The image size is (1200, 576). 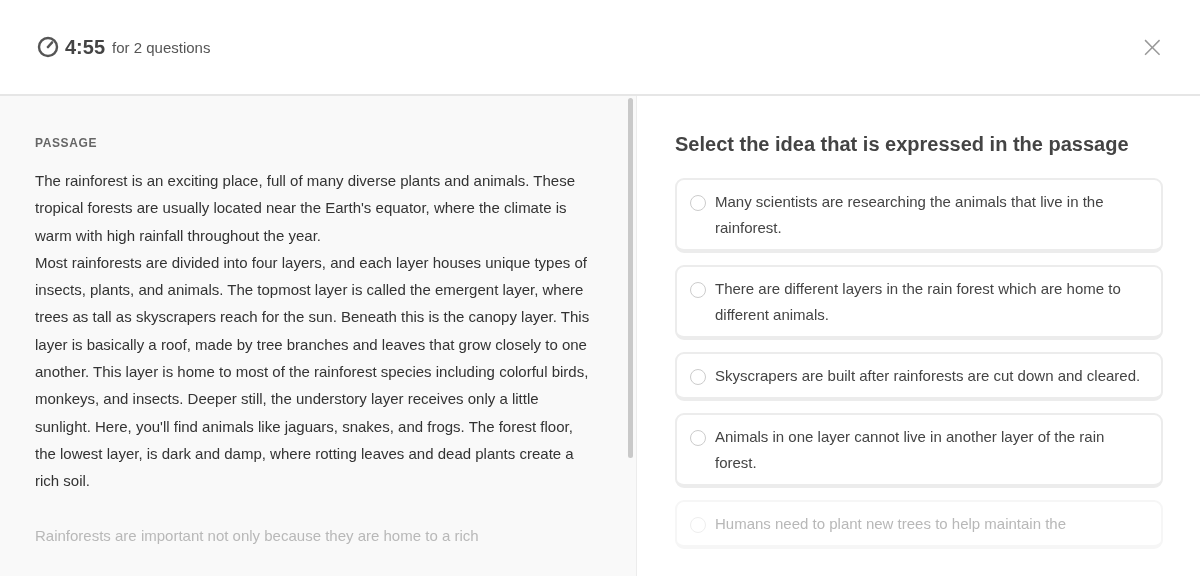 I want to click on answer-option: Many scientists are researching the animals that live in the rainforest., so click(x=919, y=215).